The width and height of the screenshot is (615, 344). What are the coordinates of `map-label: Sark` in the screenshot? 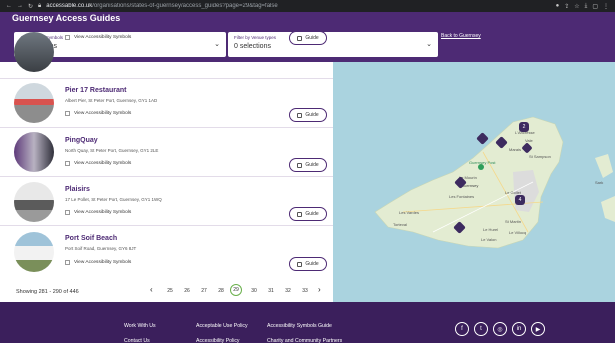 It's located at (599, 182).